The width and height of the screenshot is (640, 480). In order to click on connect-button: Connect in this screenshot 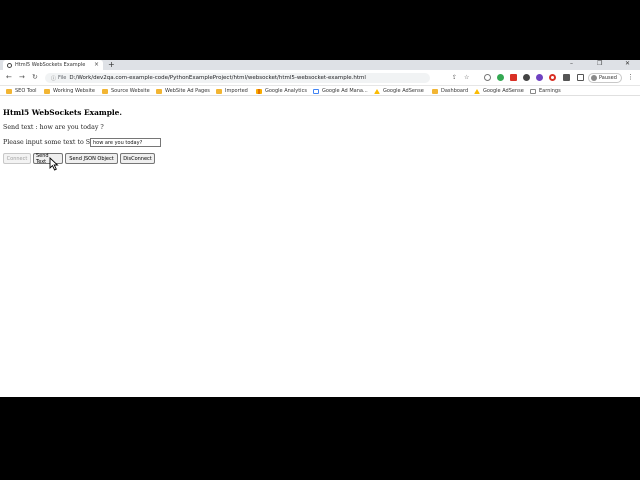, I will do `click(17, 158)`.